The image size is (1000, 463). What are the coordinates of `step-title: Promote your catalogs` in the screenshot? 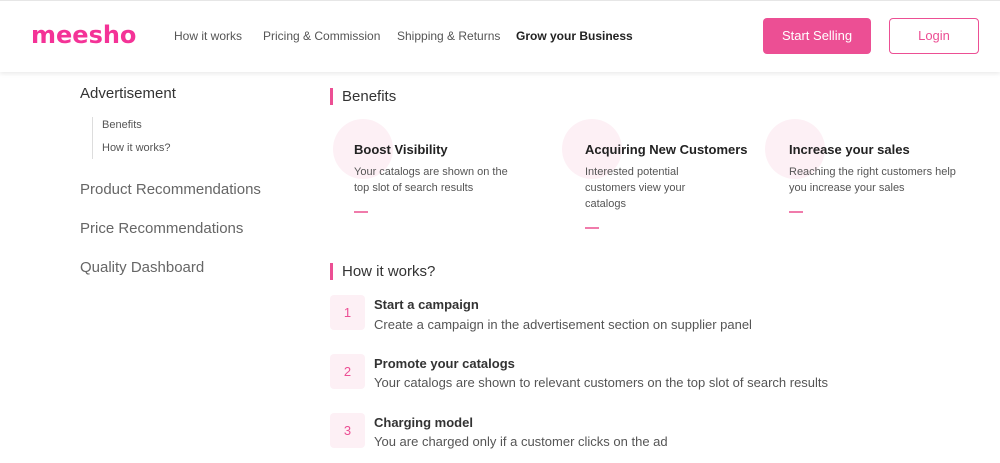 It's located at (444, 363).